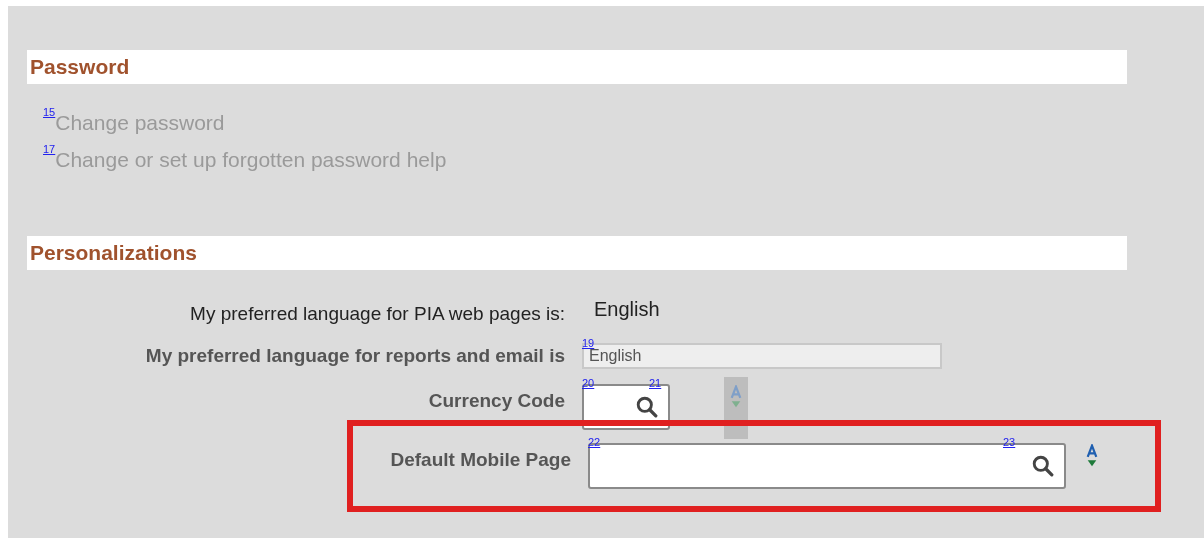  I want to click on field-label: Currency Code, so click(496, 401).